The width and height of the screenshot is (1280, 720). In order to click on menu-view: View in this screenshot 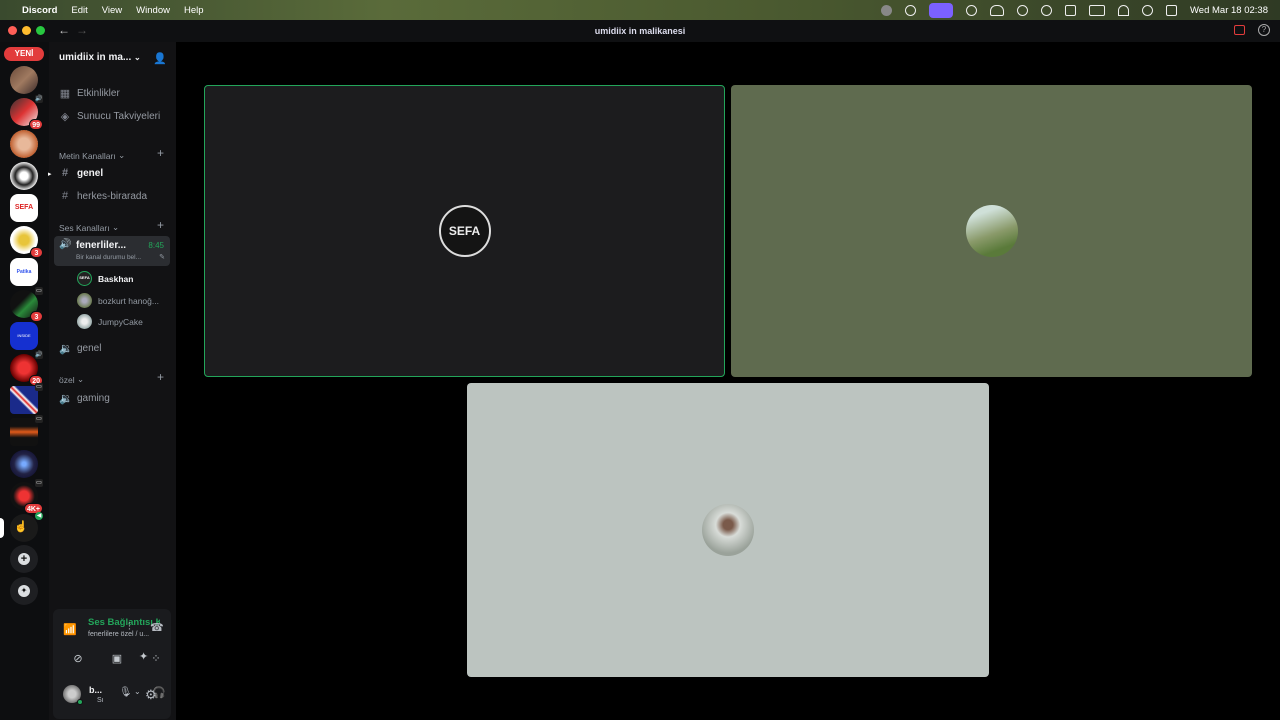, I will do `click(112, 10)`.